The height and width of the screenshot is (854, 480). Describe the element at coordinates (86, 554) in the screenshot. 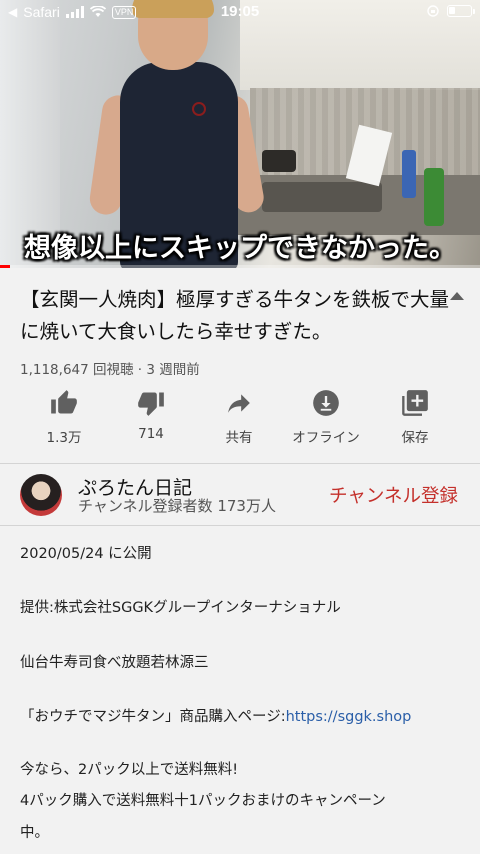

I see `publish-date: 2020/05/24 に公開` at that location.